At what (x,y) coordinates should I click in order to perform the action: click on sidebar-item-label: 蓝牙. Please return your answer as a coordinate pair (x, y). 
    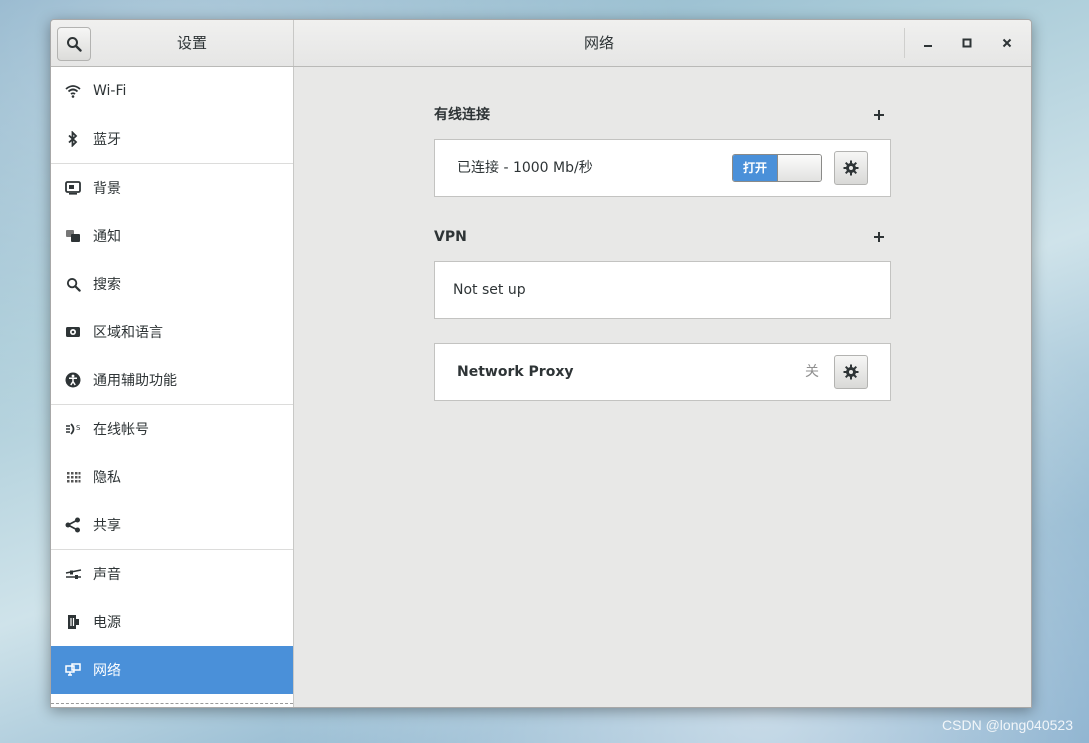
    Looking at the image, I should click on (107, 140).